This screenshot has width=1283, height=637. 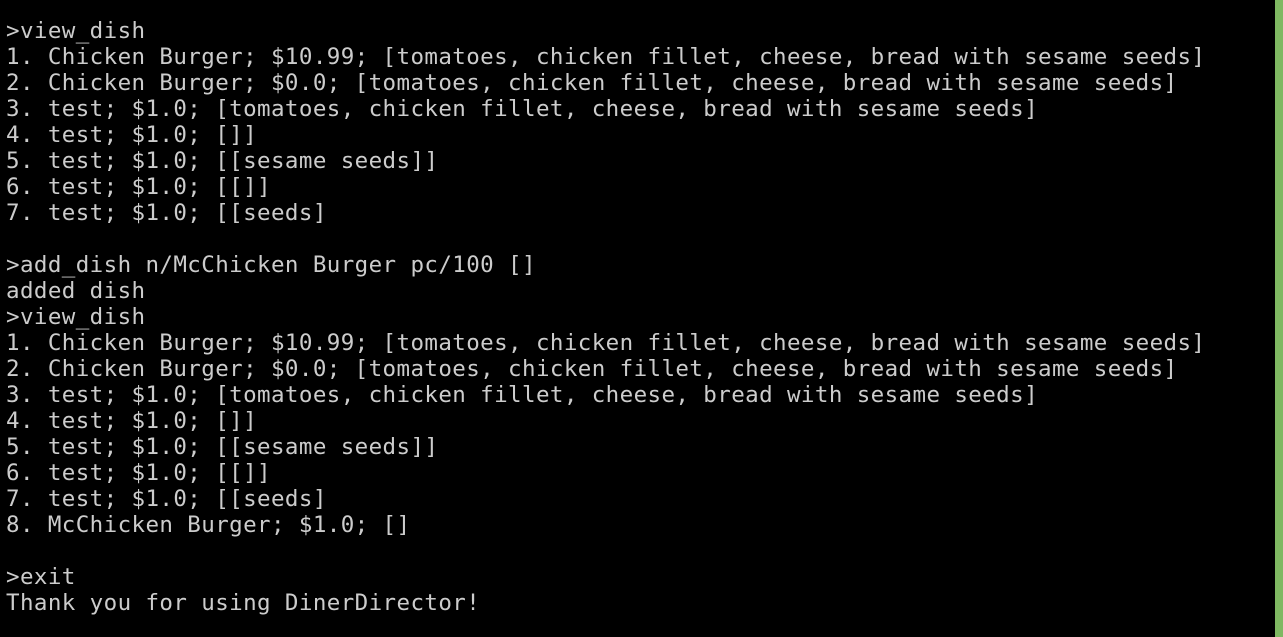 I want to click on command-line: >exit, so click(x=41, y=577).